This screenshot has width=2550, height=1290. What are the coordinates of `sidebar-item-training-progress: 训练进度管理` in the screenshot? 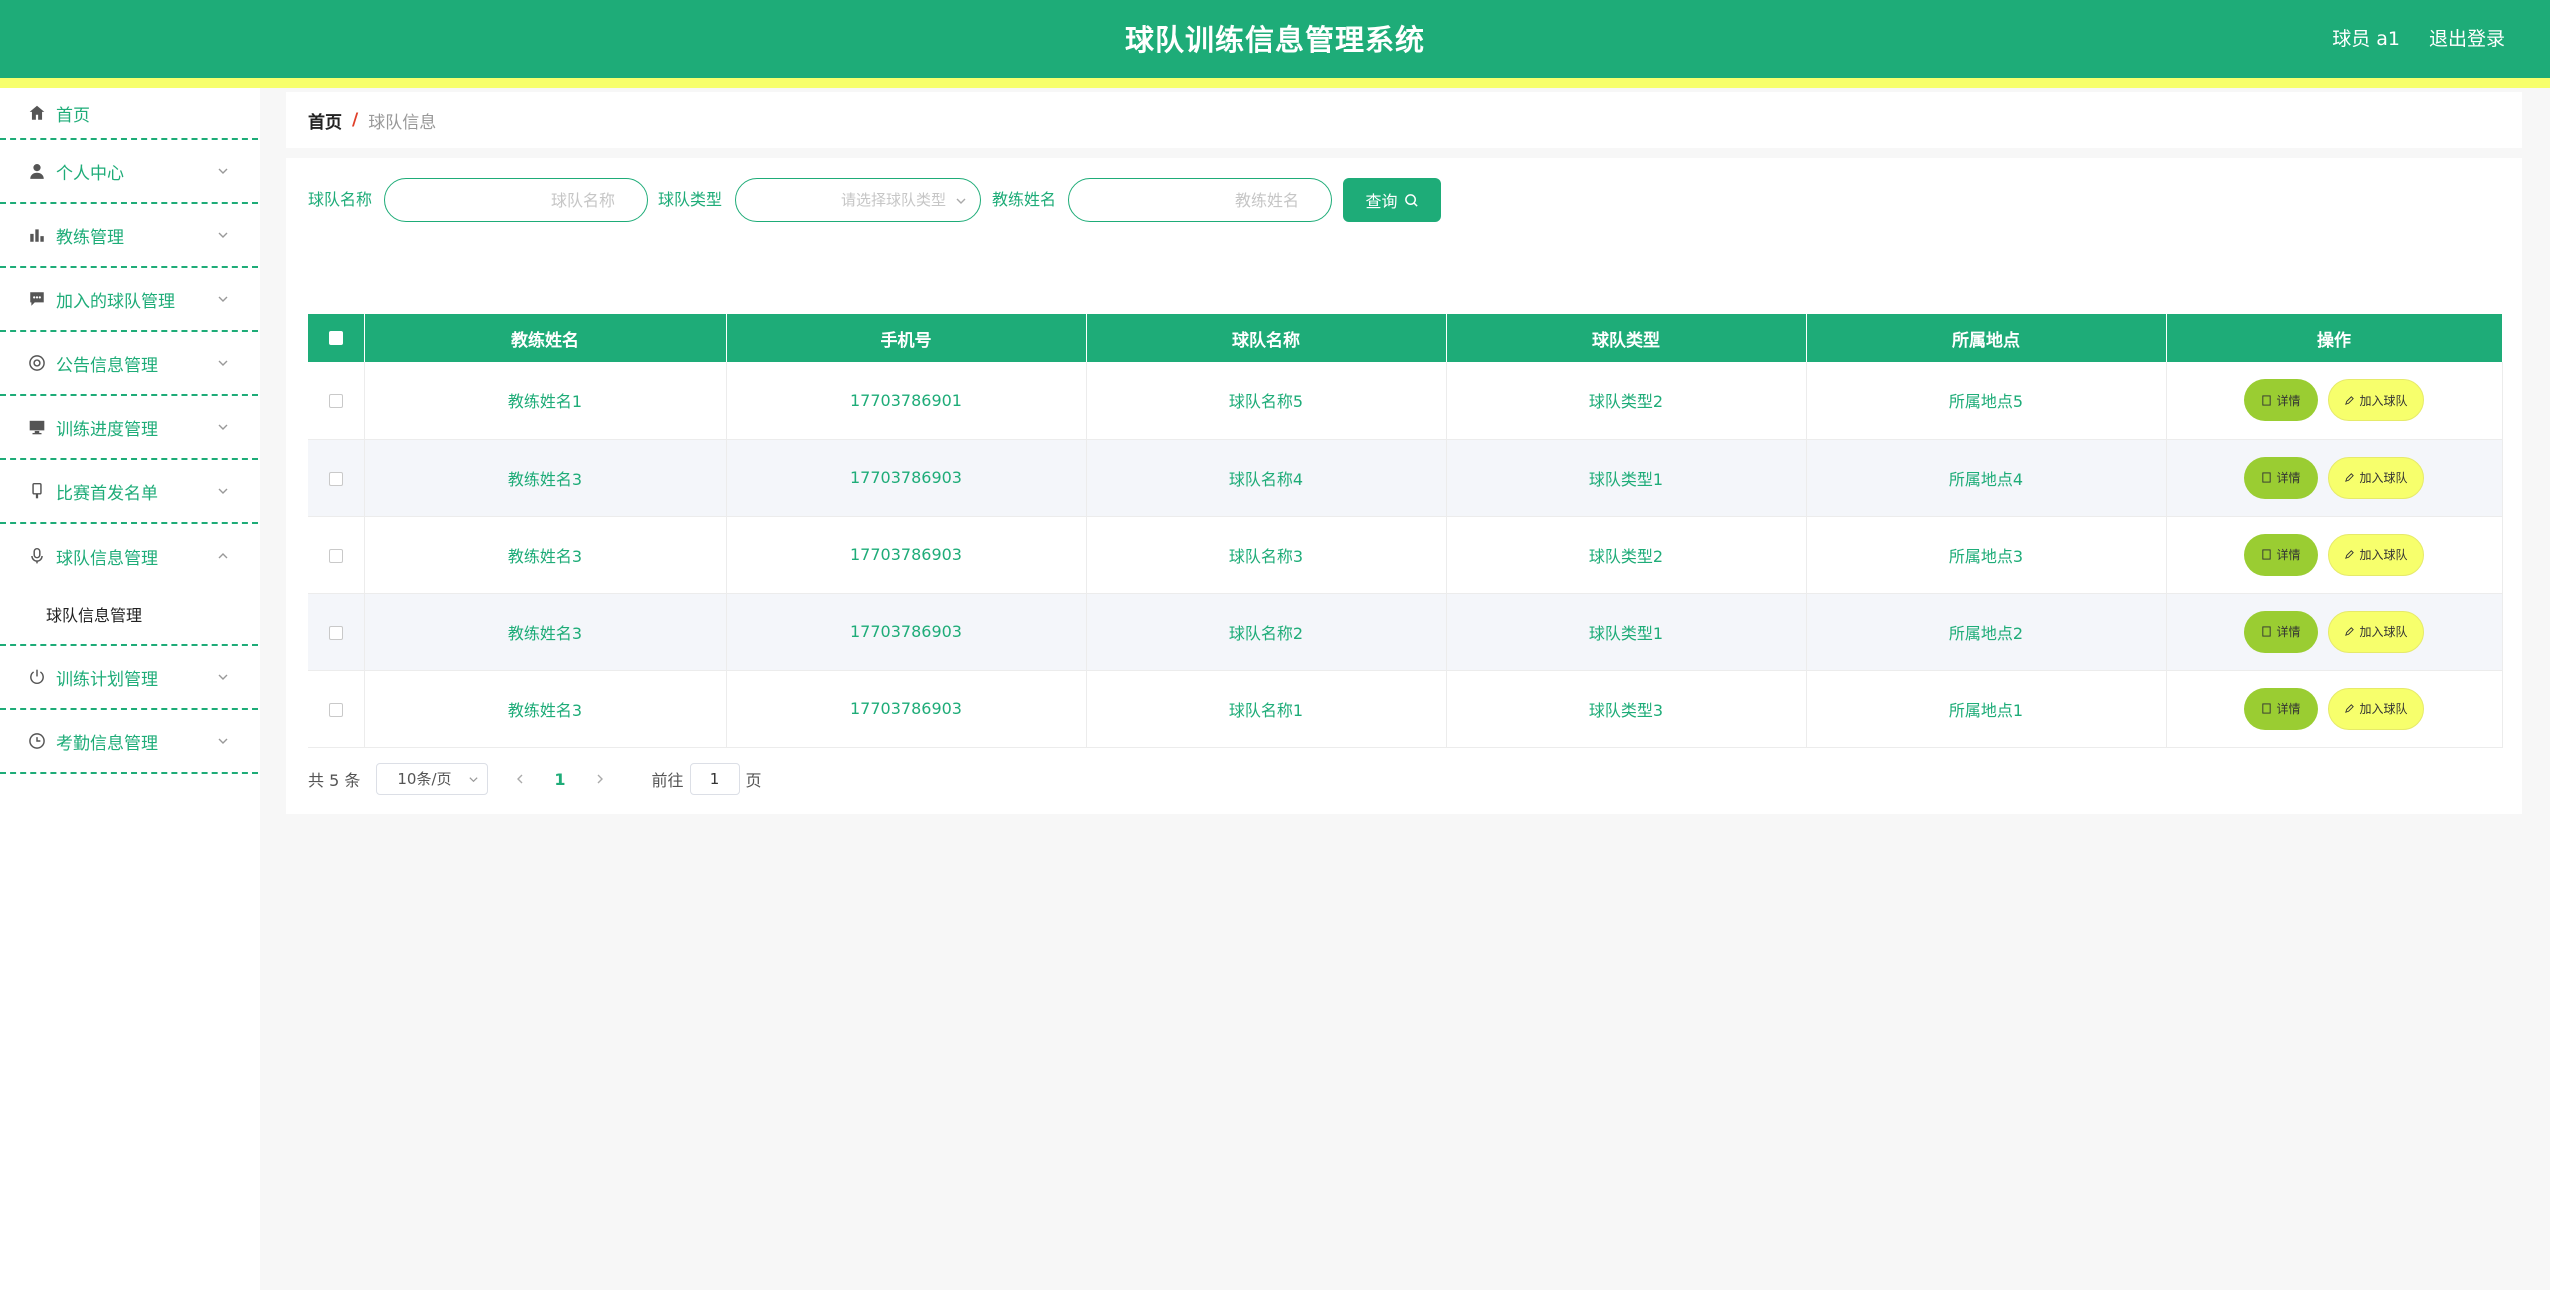 It's located at (129, 428).